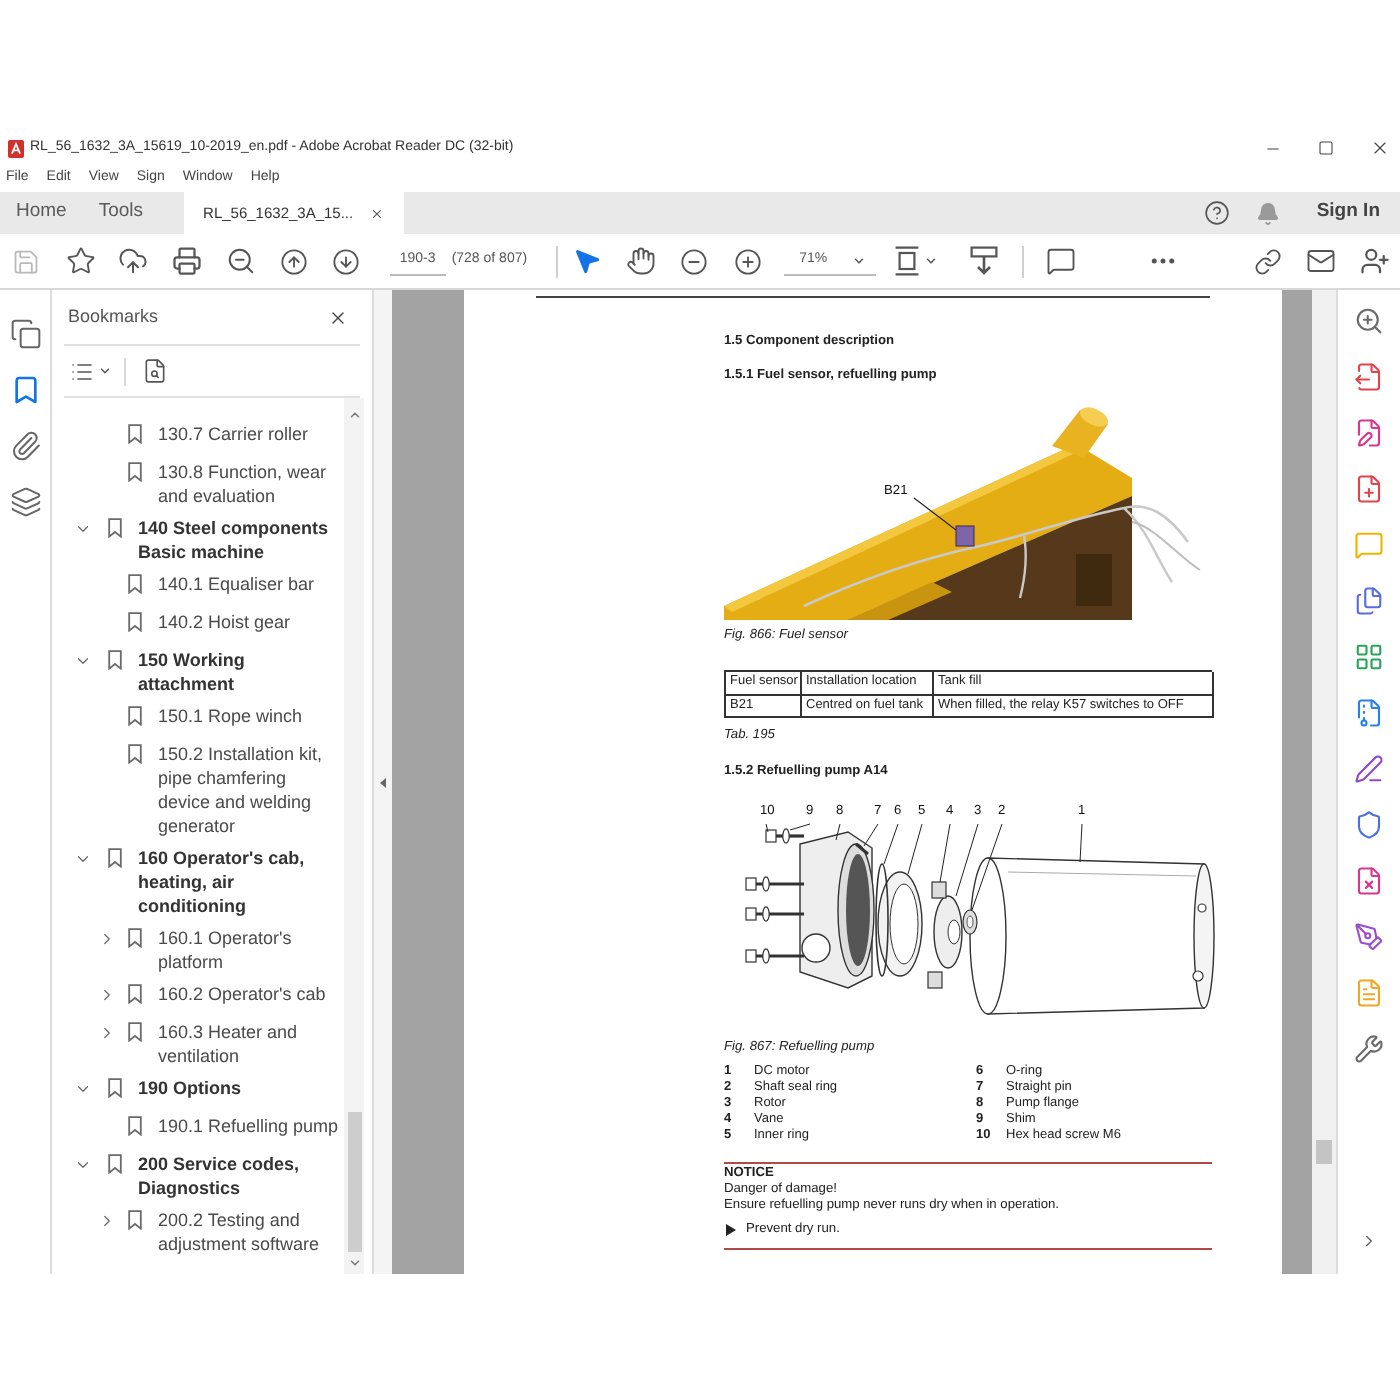  What do you see at coordinates (354, 415) in the screenshot?
I see `chevron-up-icon` at bounding box center [354, 415].